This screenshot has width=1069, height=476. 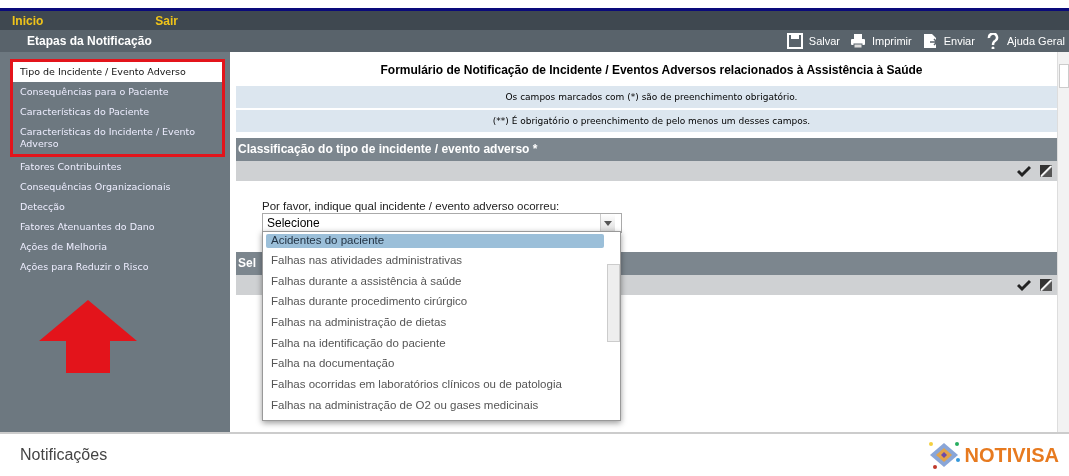 What do you see at coordinates (435, 241) in the screenshot?
I see `dropdown-option: Acidentes do paciente` at bounding box center [435, 241].